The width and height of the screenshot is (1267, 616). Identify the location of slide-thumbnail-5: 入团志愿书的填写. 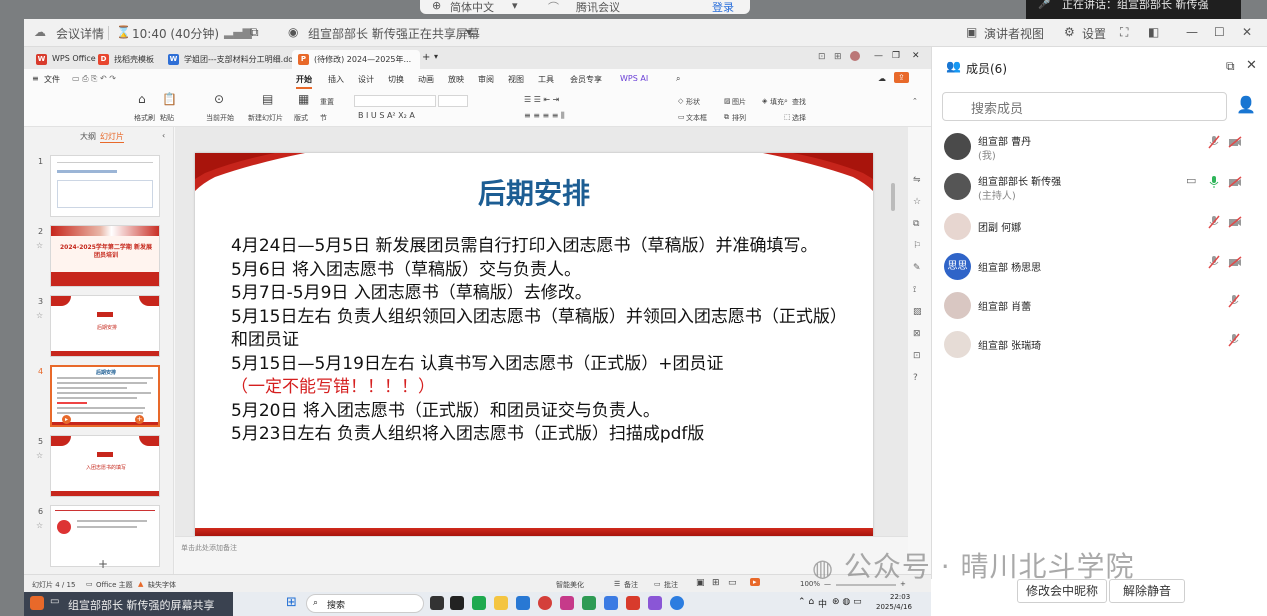
(105, 466).